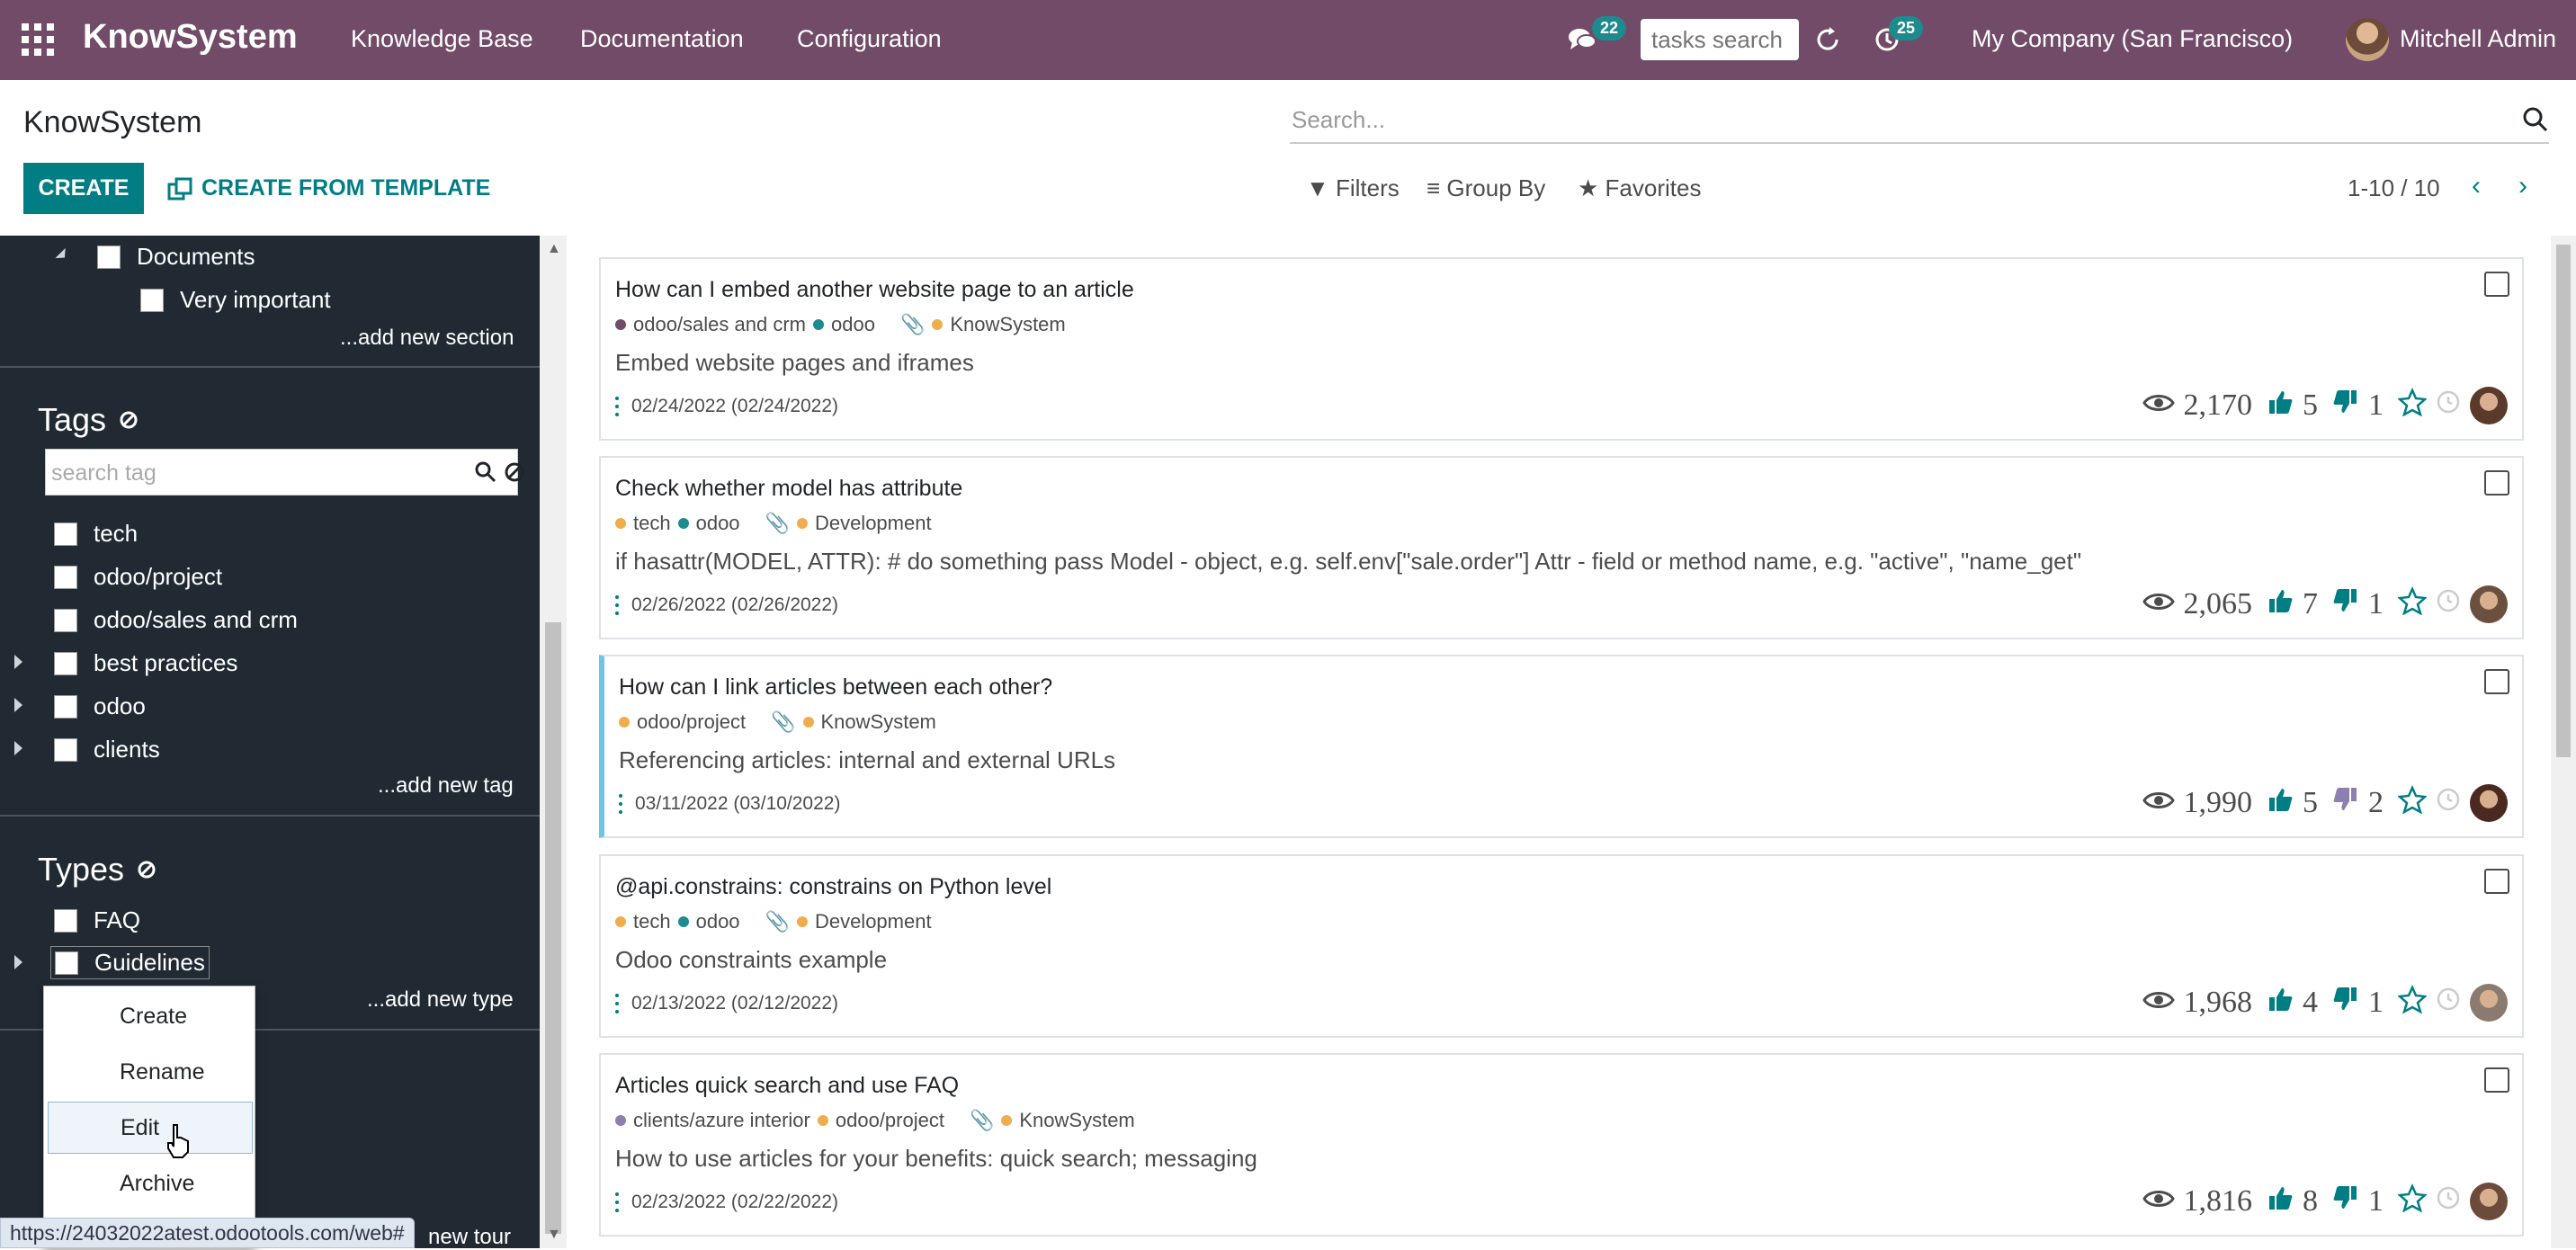 The image size is (2576, 1250). I want to click on tag-item-best-practices: best practices, so click(145, 663).